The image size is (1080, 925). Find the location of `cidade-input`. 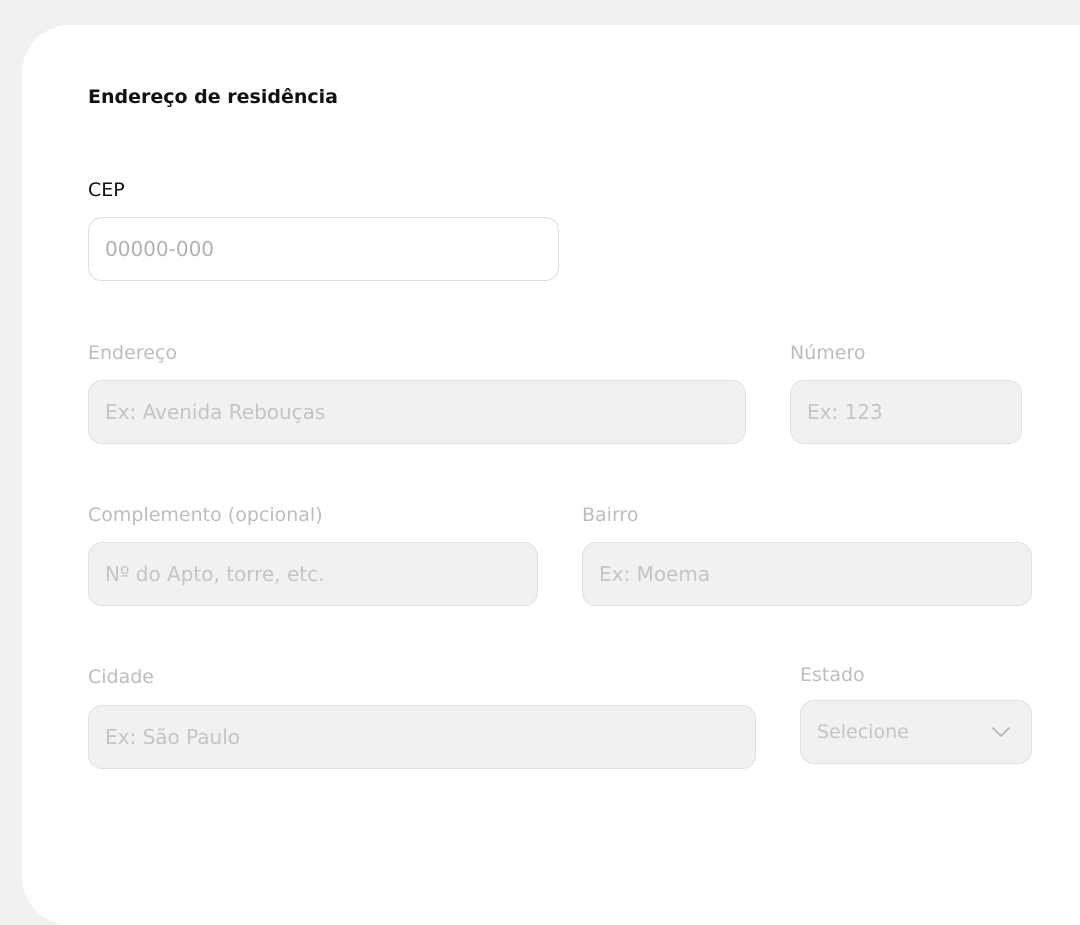

cidade-input is located at coordinates (422, 737).